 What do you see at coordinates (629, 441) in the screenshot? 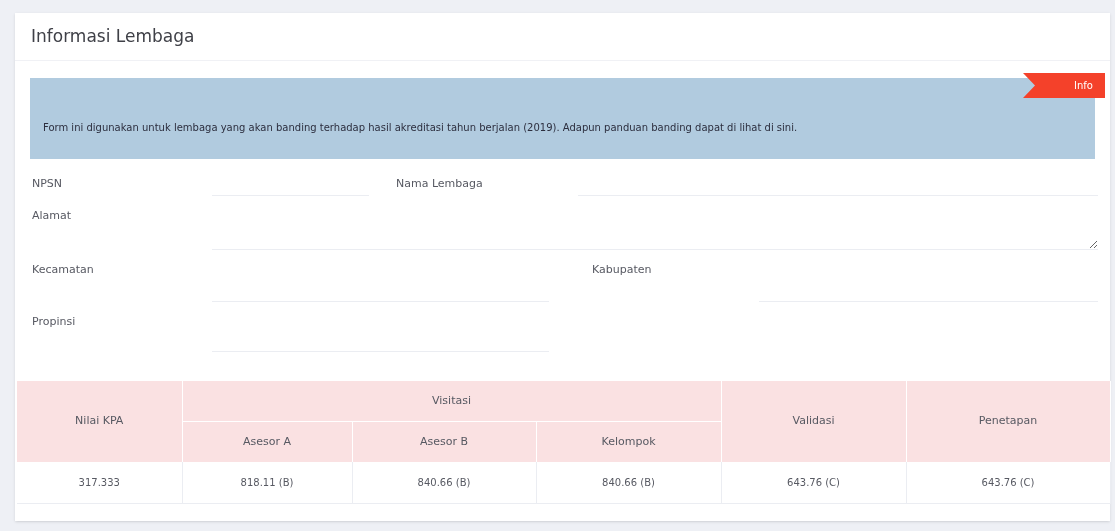
I see `column-header: Kelompok` at bounding box center [629, 441].